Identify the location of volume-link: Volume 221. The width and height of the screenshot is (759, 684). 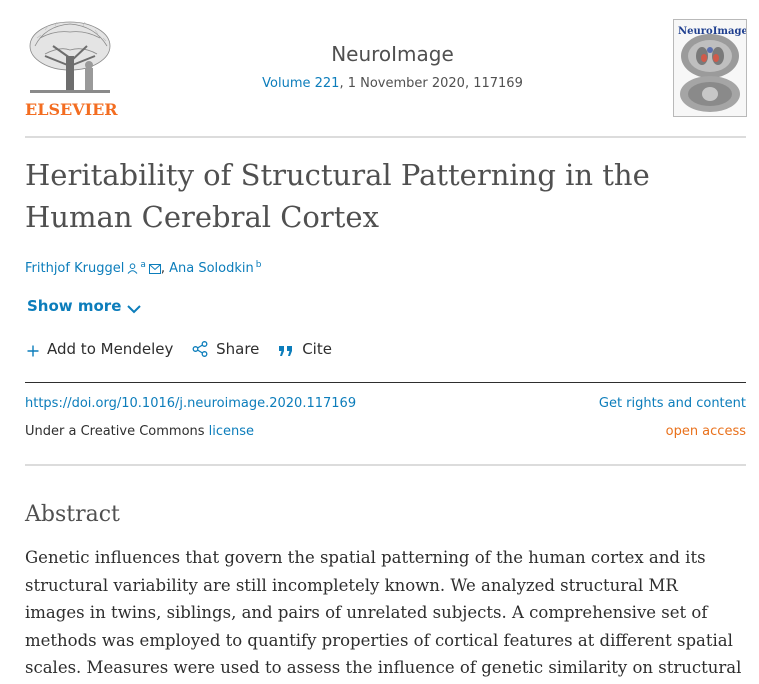
(300, 83).